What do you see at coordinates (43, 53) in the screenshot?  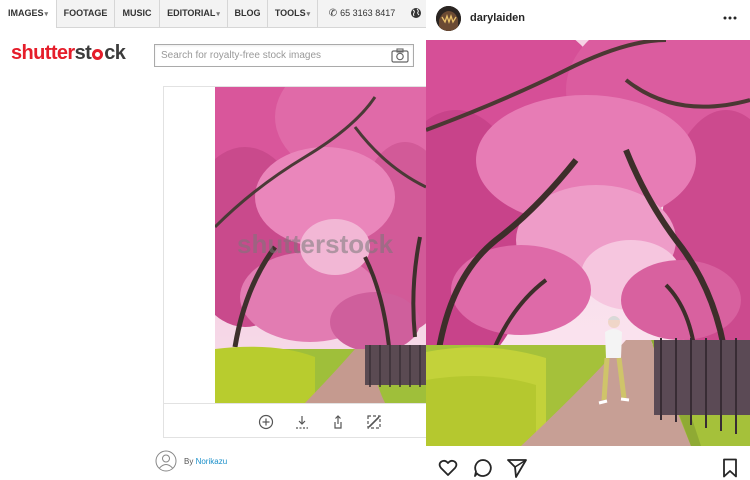 I see `logo-text-1: shutter` at bounding box center [43, 53].